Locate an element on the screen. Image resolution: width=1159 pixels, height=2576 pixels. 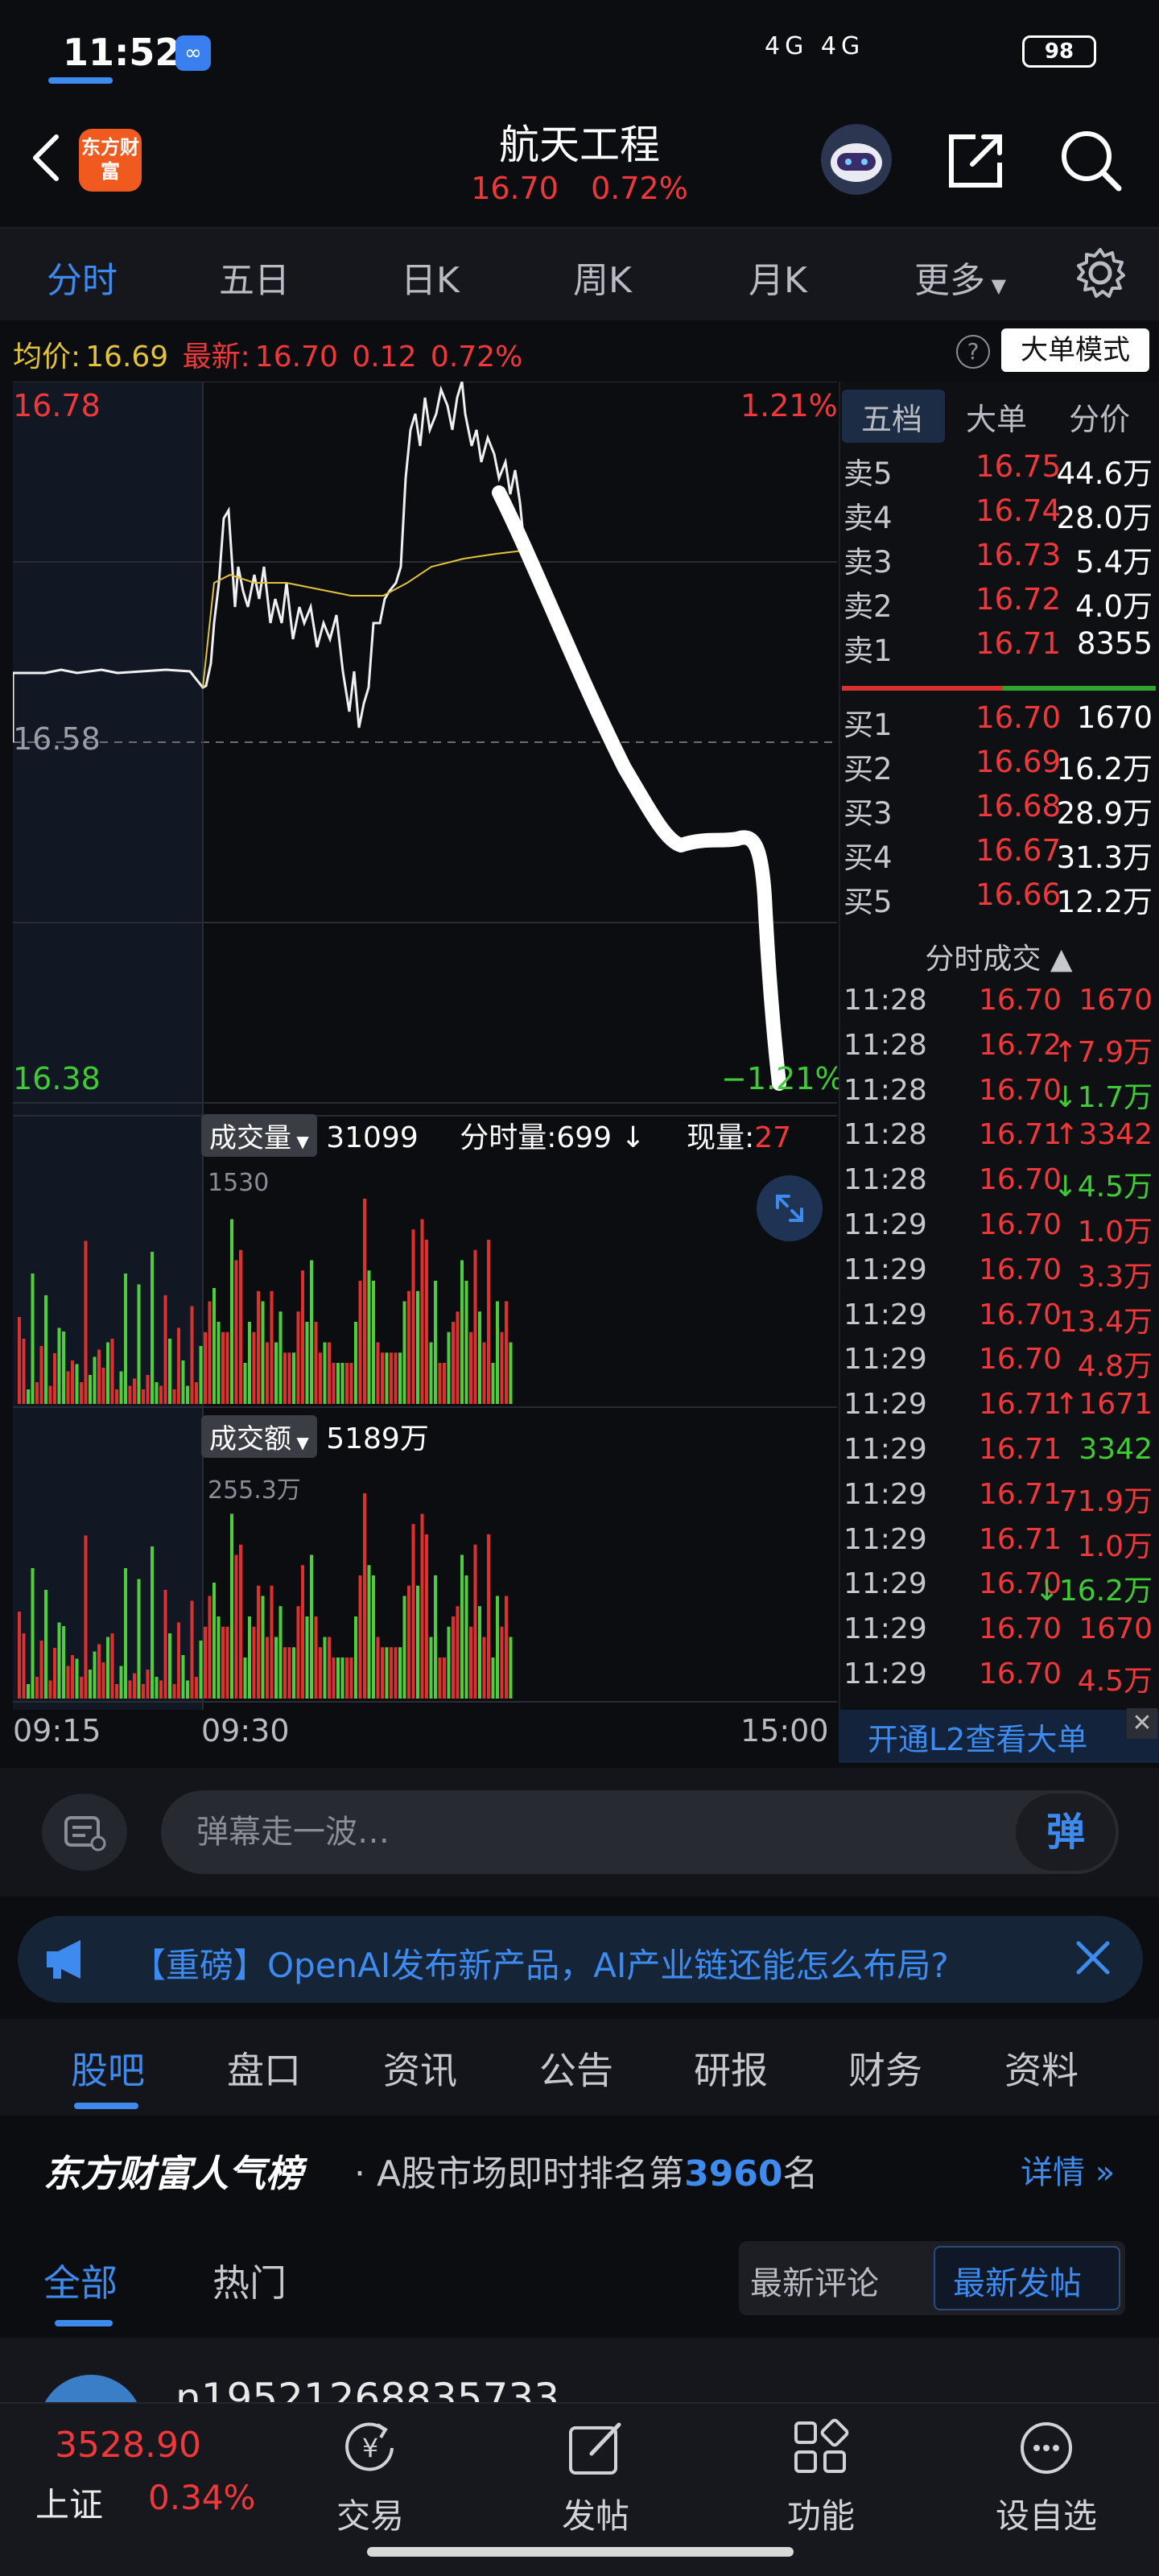
trade-row: 11:29 16.71 ↑1671 is located at coordinates (999, 1410).